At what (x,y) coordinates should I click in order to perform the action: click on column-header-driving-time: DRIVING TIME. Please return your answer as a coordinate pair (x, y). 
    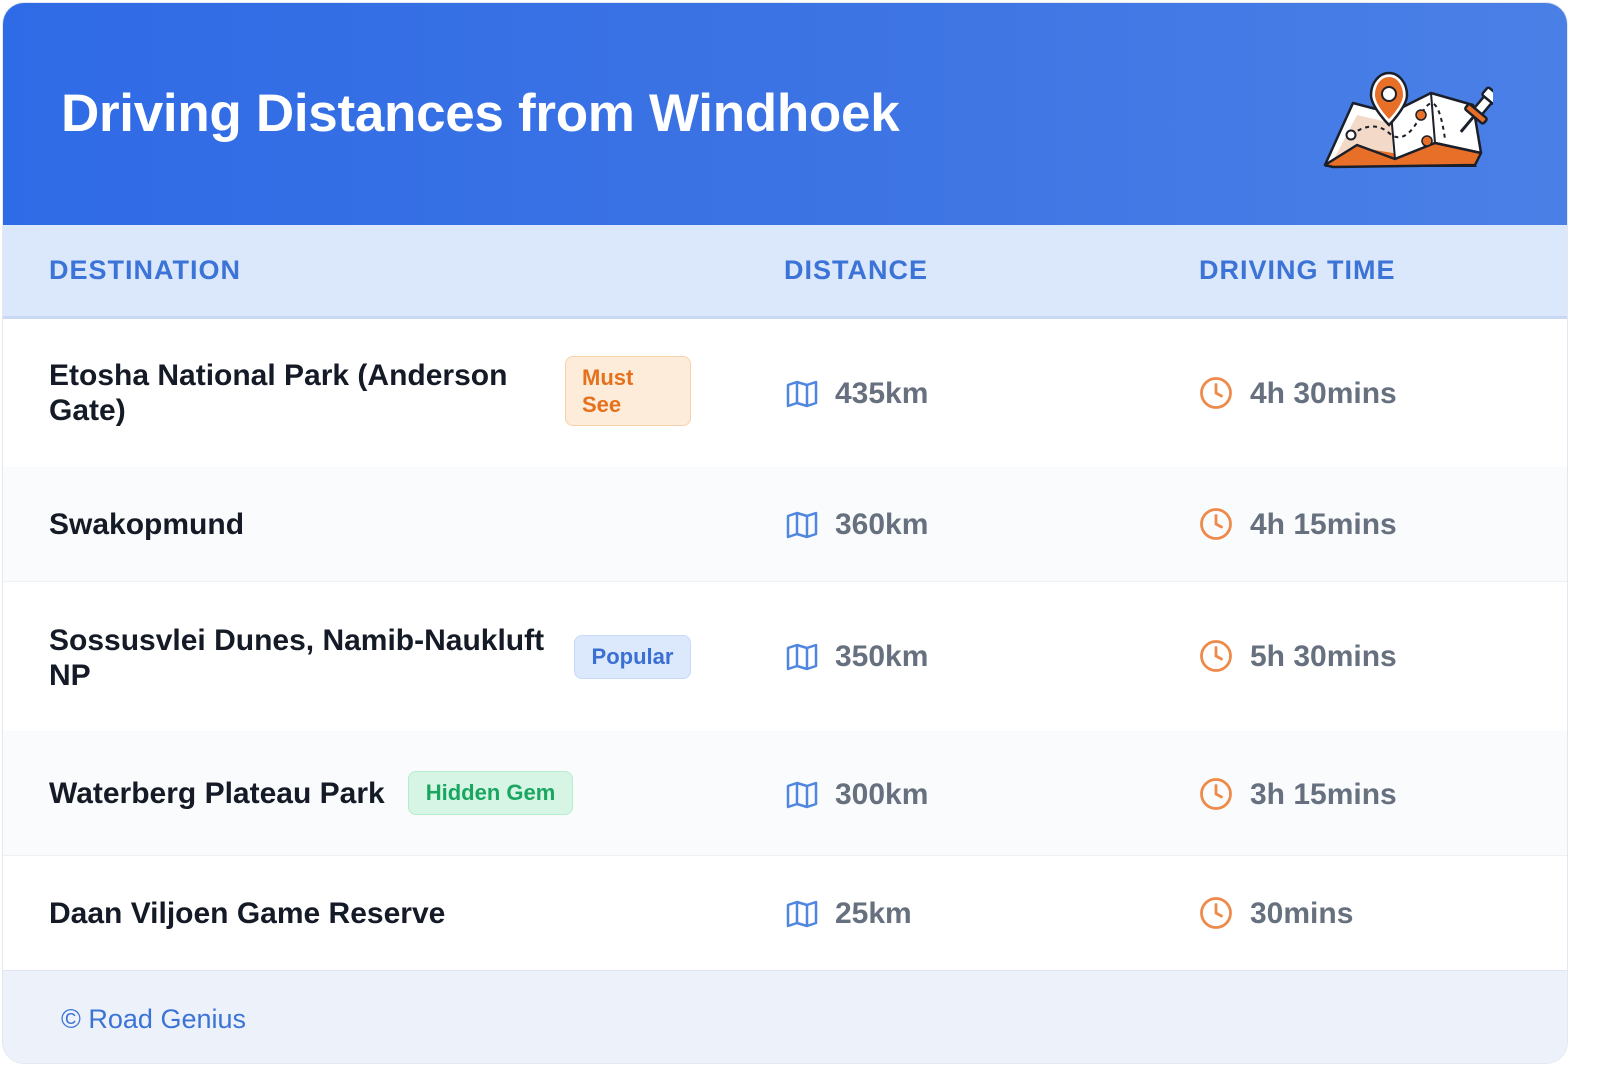
    Looking at the image, I should click on (1297, 270).